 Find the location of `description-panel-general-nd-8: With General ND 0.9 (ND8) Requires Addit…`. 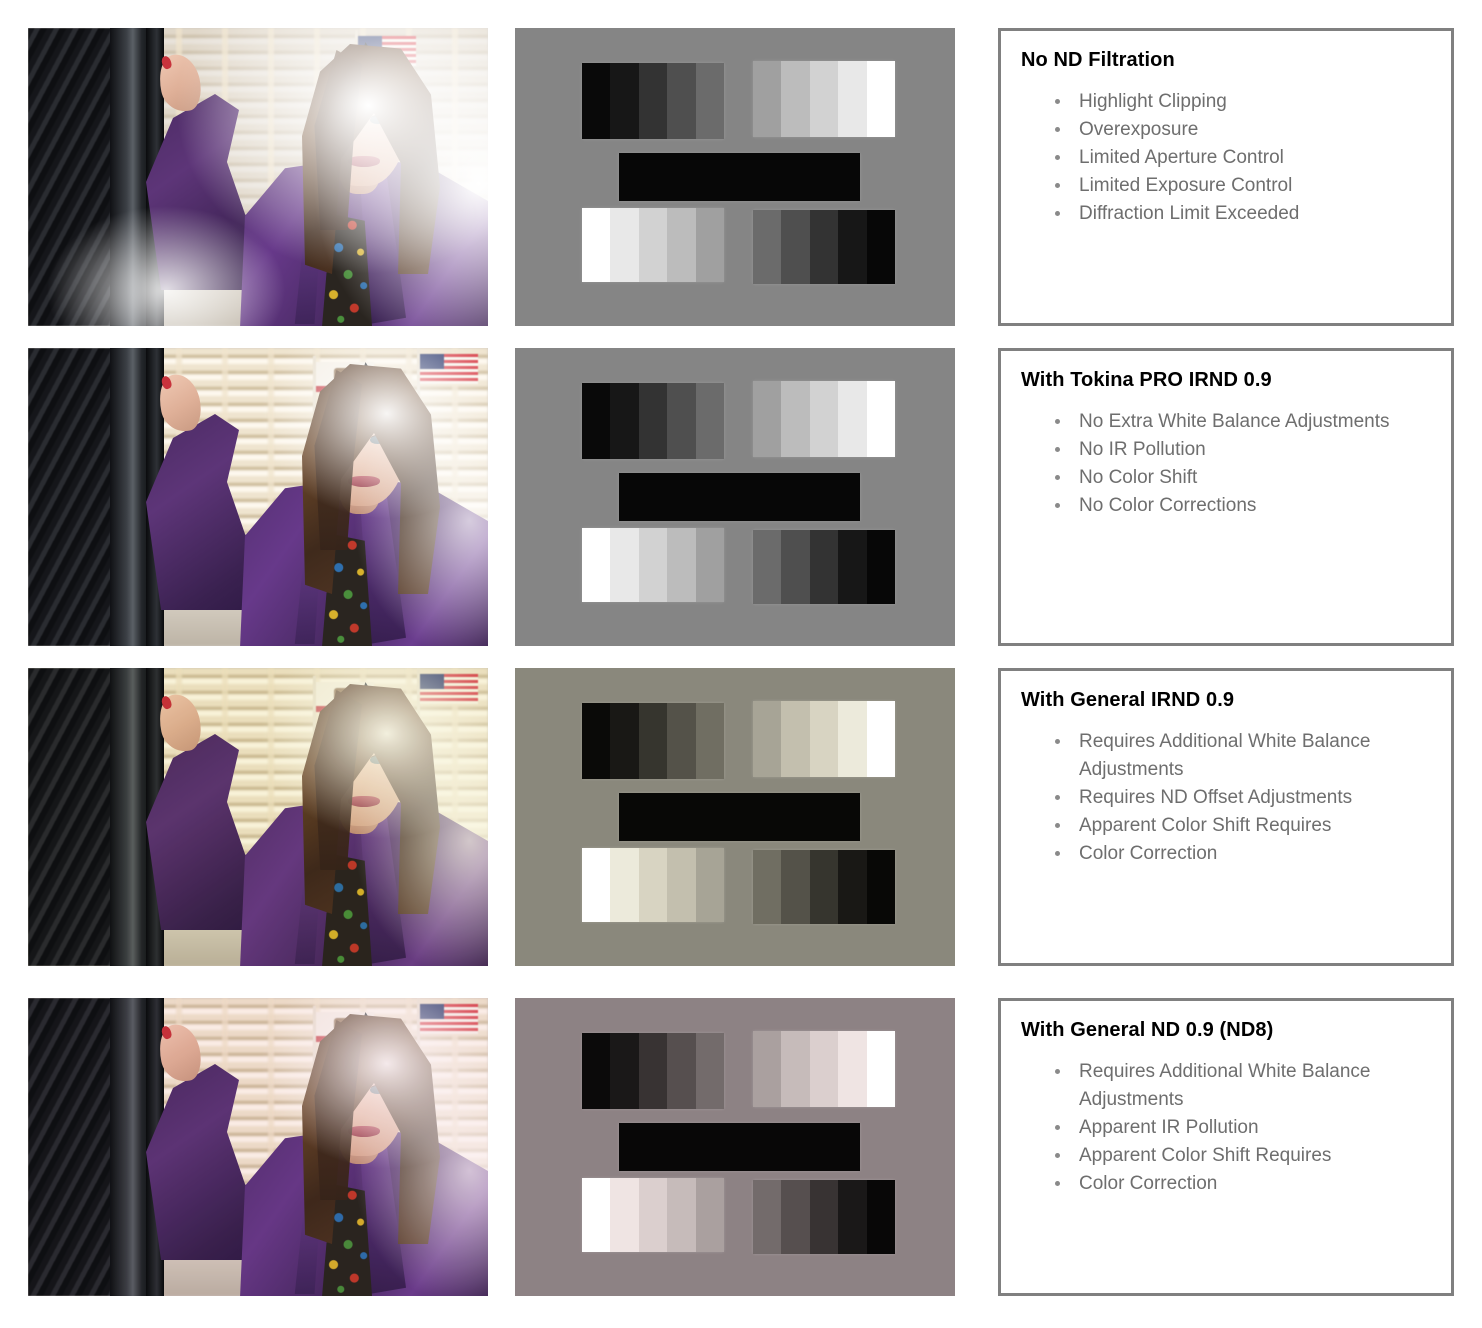

description-panel-general-nd-8: With General ND 0.9 (ND8) Requires Addit… is located at coordinates (1226, 1147).